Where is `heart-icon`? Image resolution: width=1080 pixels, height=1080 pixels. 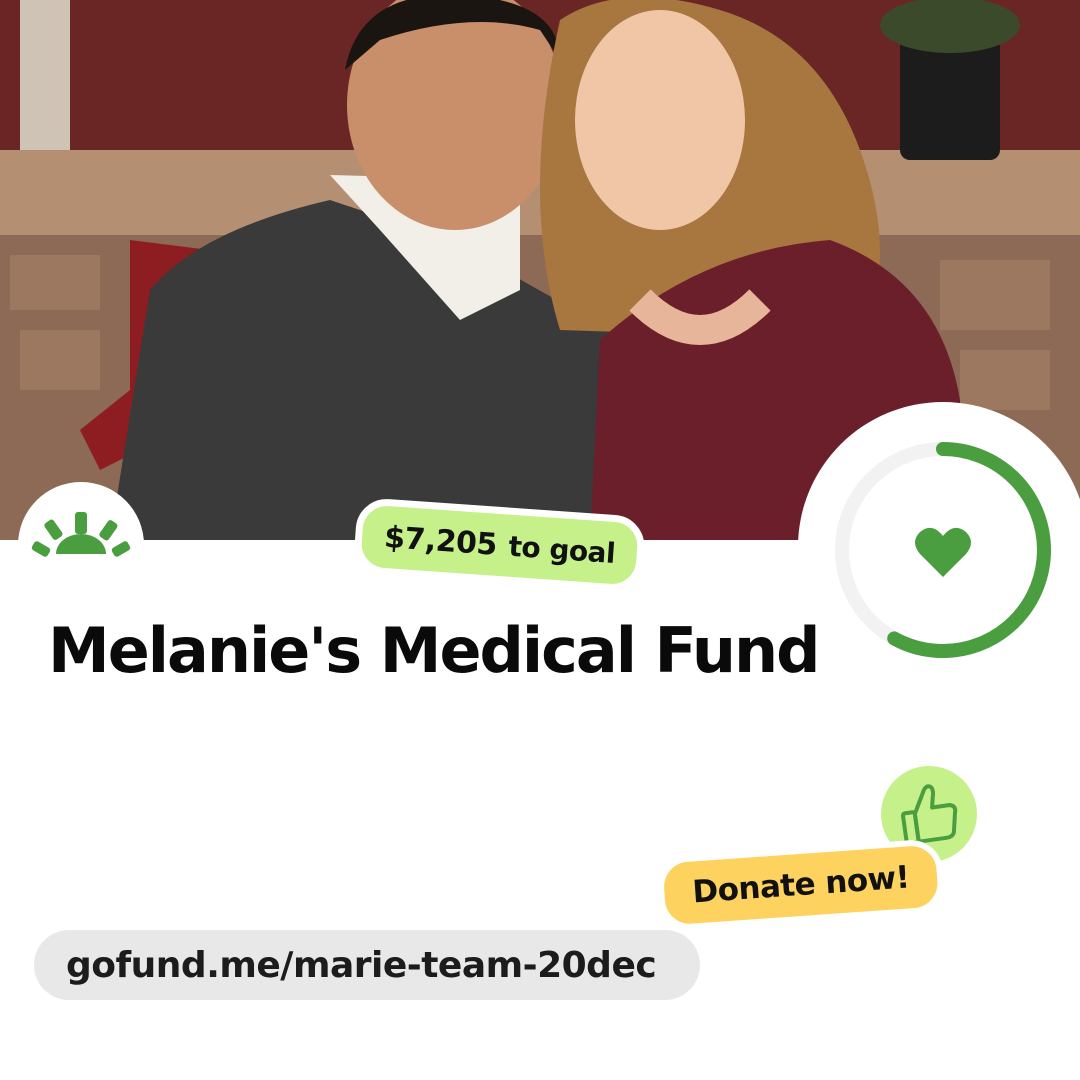
heart-icon is located at coordinates (943, 552).